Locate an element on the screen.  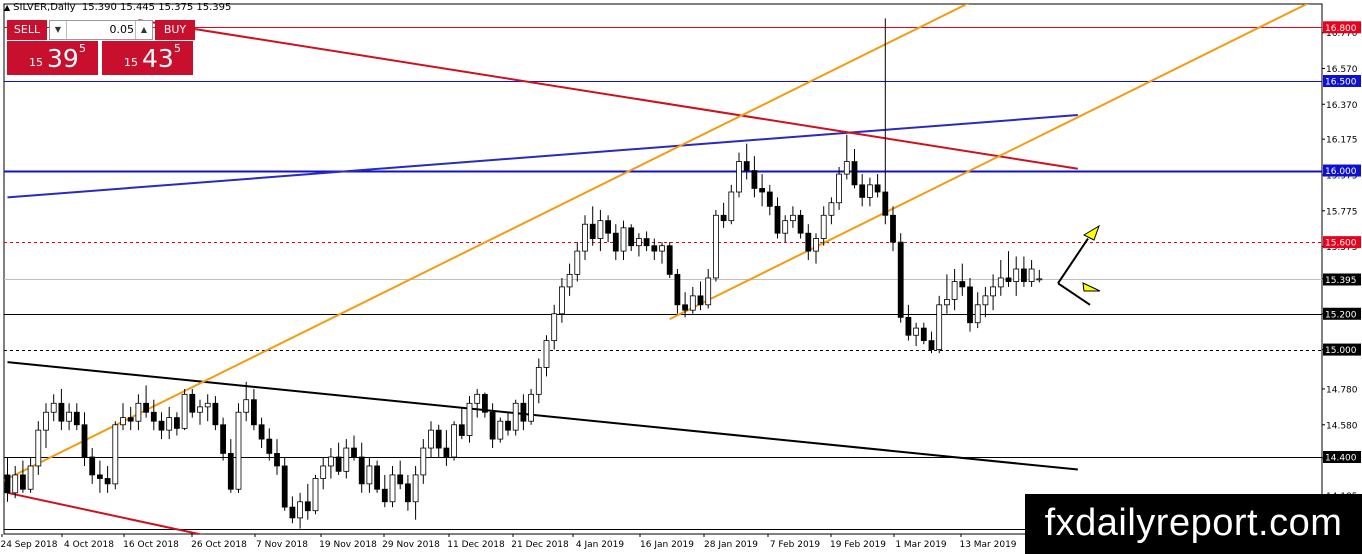
x-tick-label: 1 Mar 2019 is located at coordinates (921, 545).